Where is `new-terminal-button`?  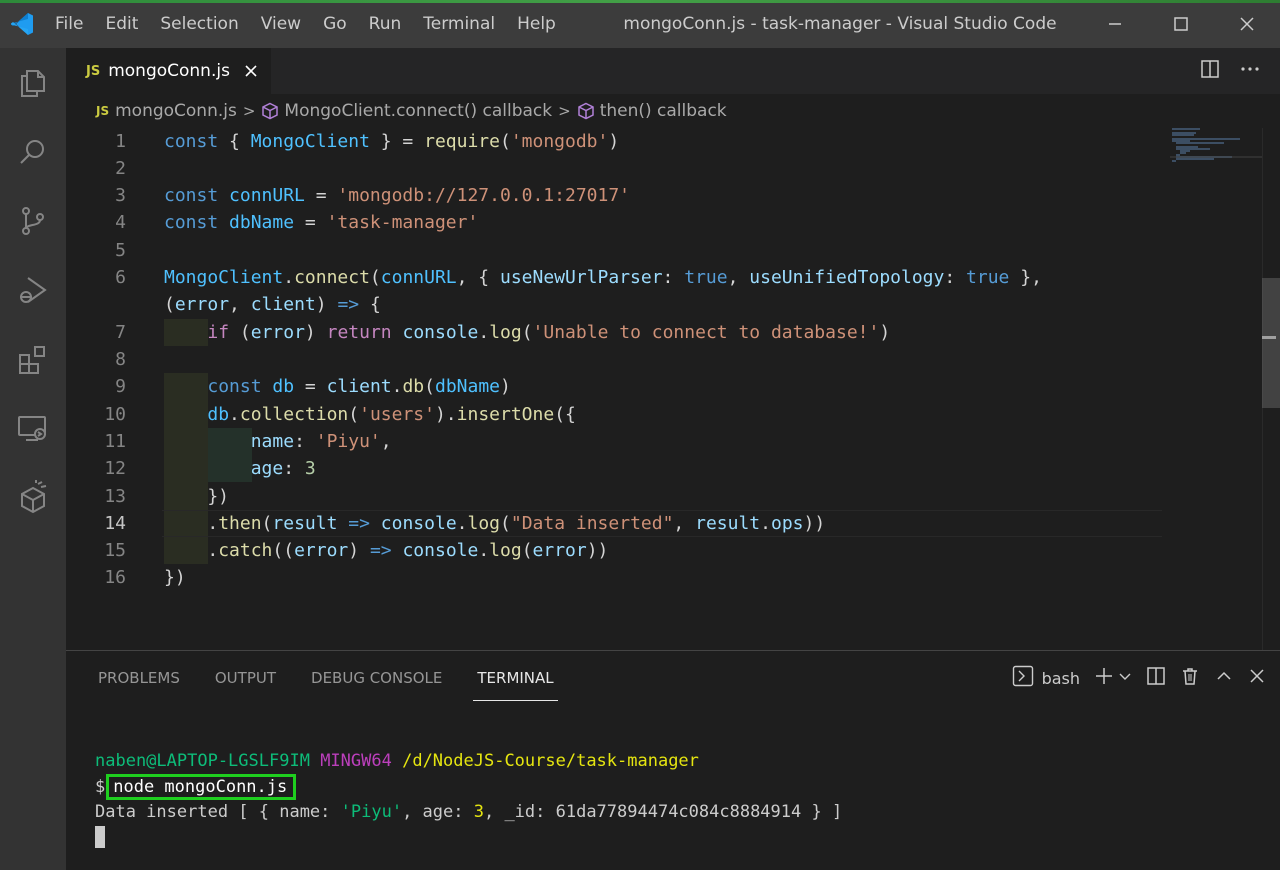 new-terminal-button is located at coordinates (1104, 678).